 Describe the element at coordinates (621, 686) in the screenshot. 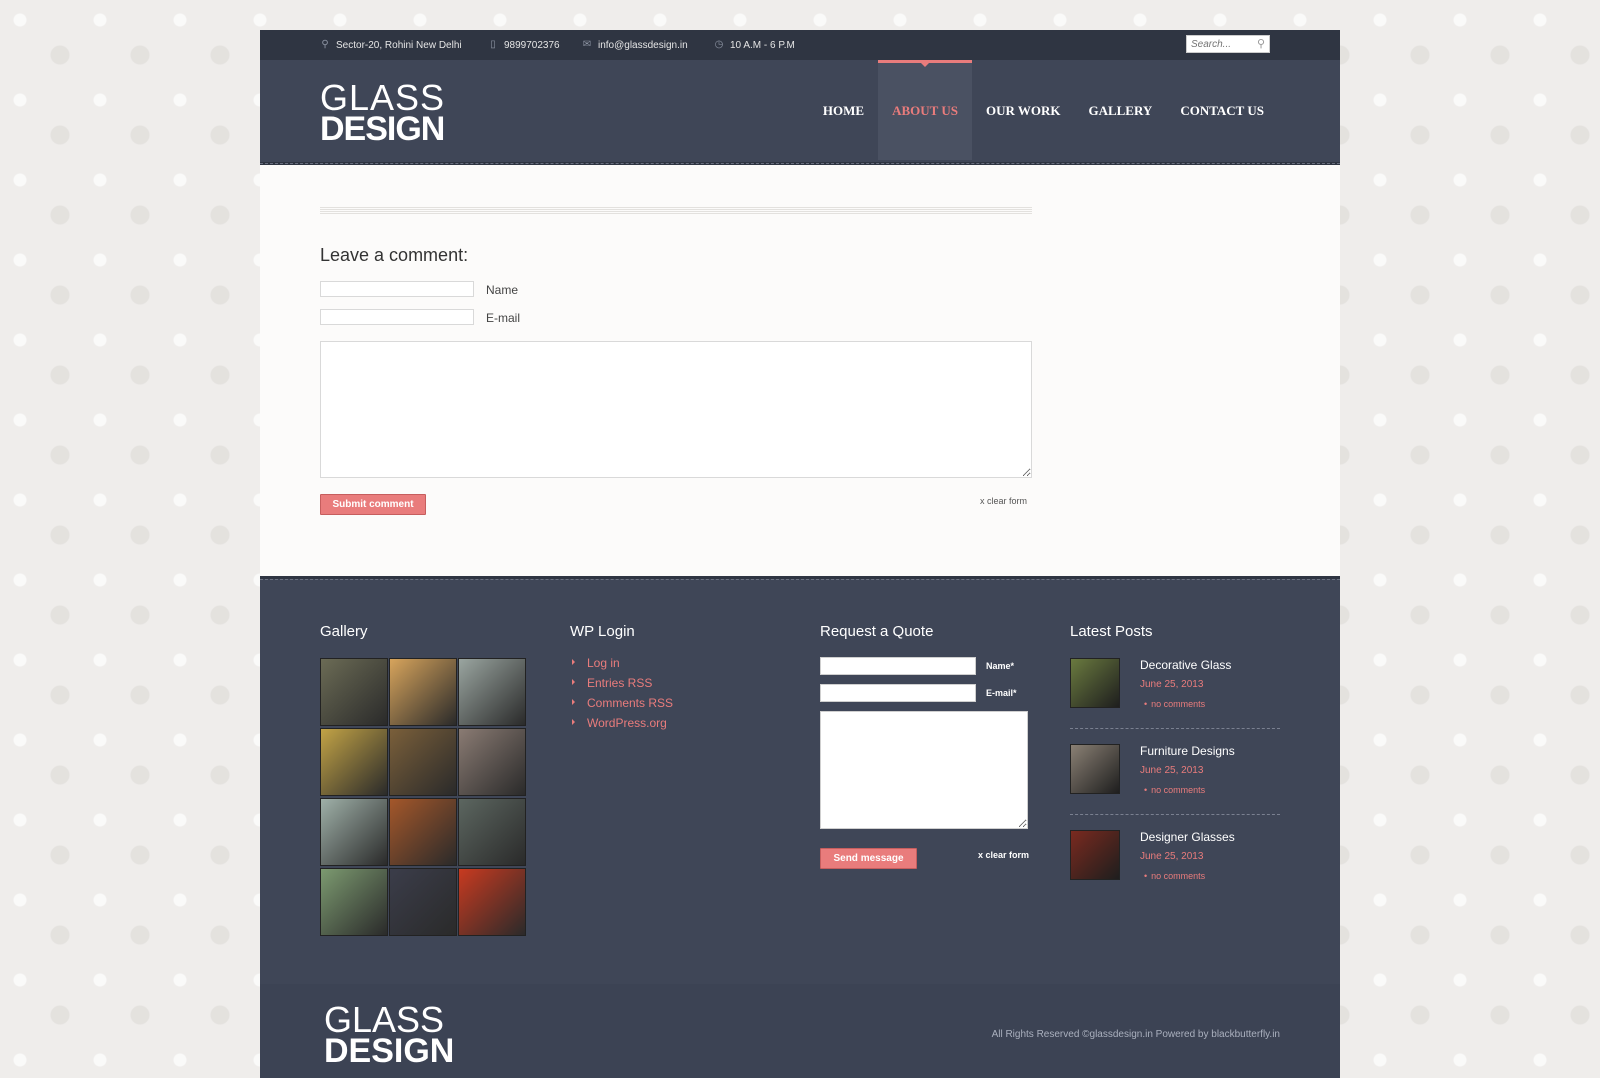

I see `link-entries-rss: Entries RSS` at that location.